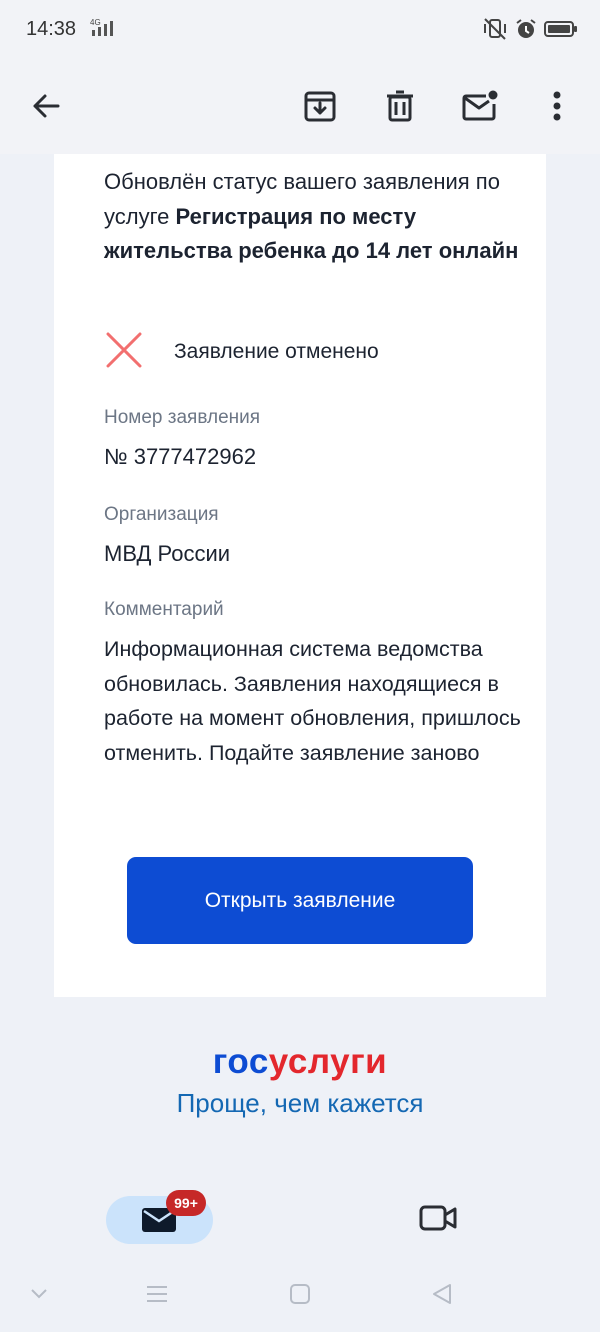 This screenshot has width=600, height=1332. Describe the element at coordinates (240, 1061) in the screenshot. I see `logo-part-gos: гос` at that location.